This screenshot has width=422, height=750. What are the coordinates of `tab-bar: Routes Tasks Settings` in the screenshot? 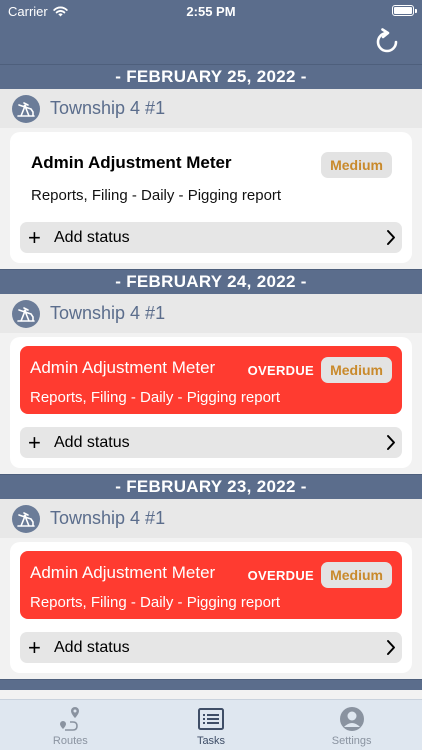 It's located at (211, 724).